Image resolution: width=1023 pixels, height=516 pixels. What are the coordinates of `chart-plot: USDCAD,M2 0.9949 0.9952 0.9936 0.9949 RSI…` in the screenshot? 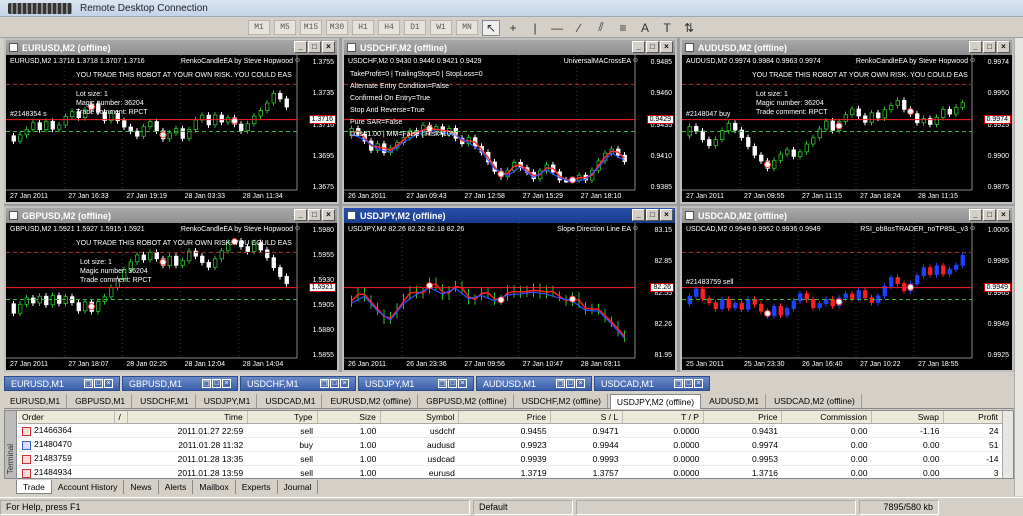 It's located at (847, 296).